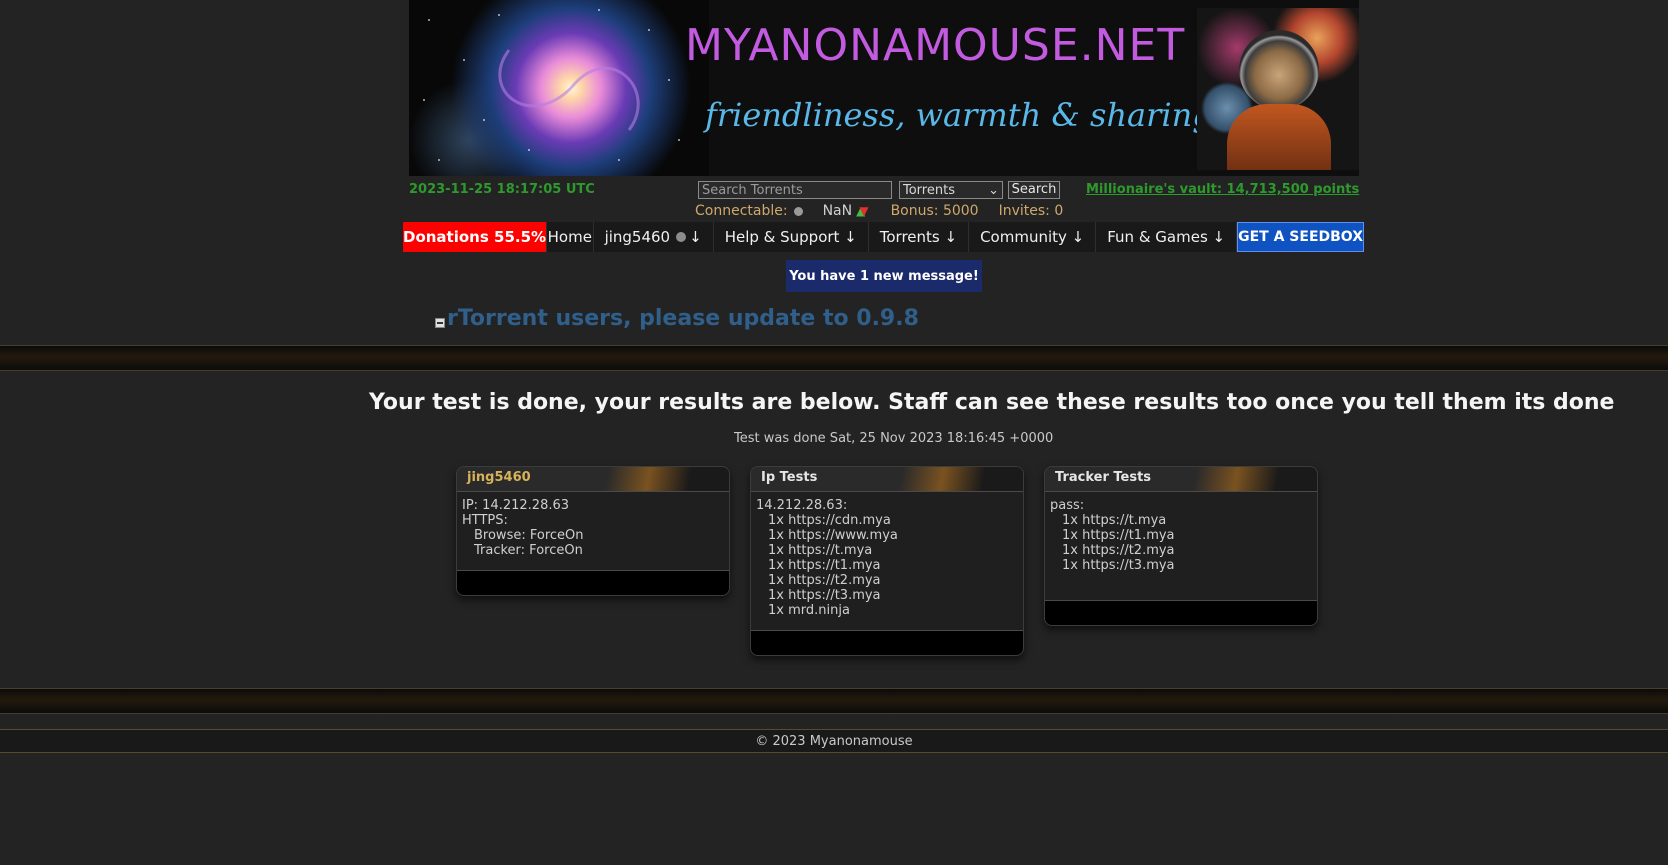 Image resolution: width=1668 pixels, height=865 pixels. I want to click on search-button: Search, so click(1034, 190).